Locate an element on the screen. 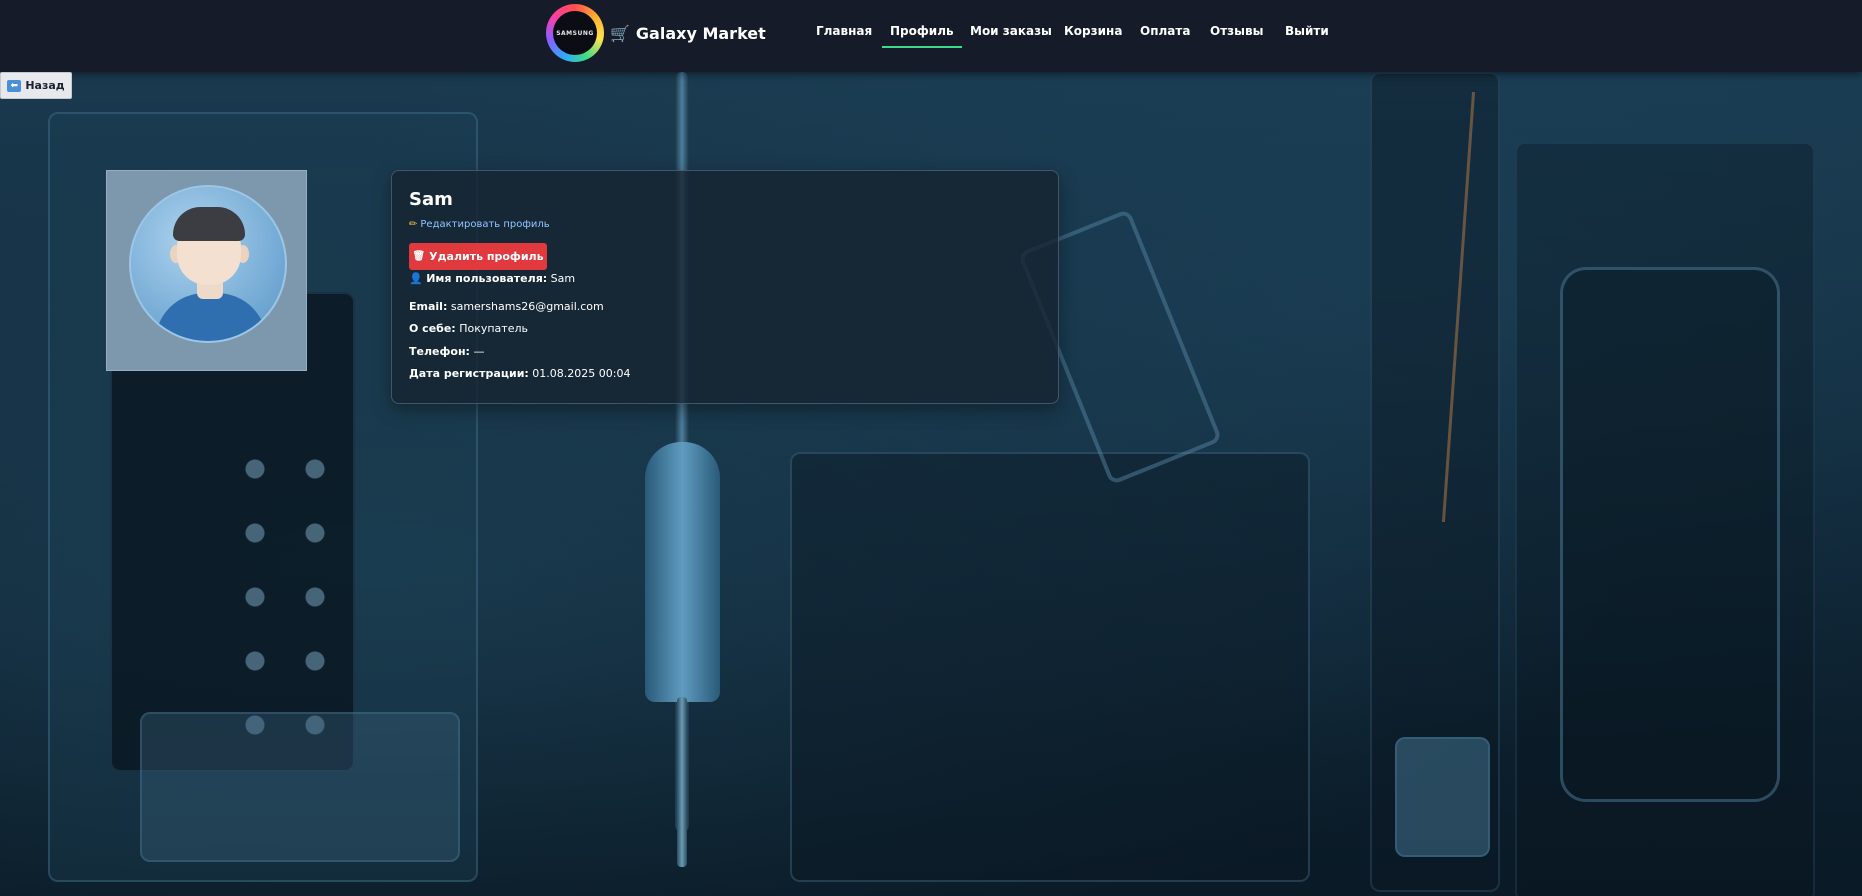 This screenshot has height=896, width=1862. registered-row: Дата регистрации: 01.08.2025 00:04 is located at coordinates (519, 373).